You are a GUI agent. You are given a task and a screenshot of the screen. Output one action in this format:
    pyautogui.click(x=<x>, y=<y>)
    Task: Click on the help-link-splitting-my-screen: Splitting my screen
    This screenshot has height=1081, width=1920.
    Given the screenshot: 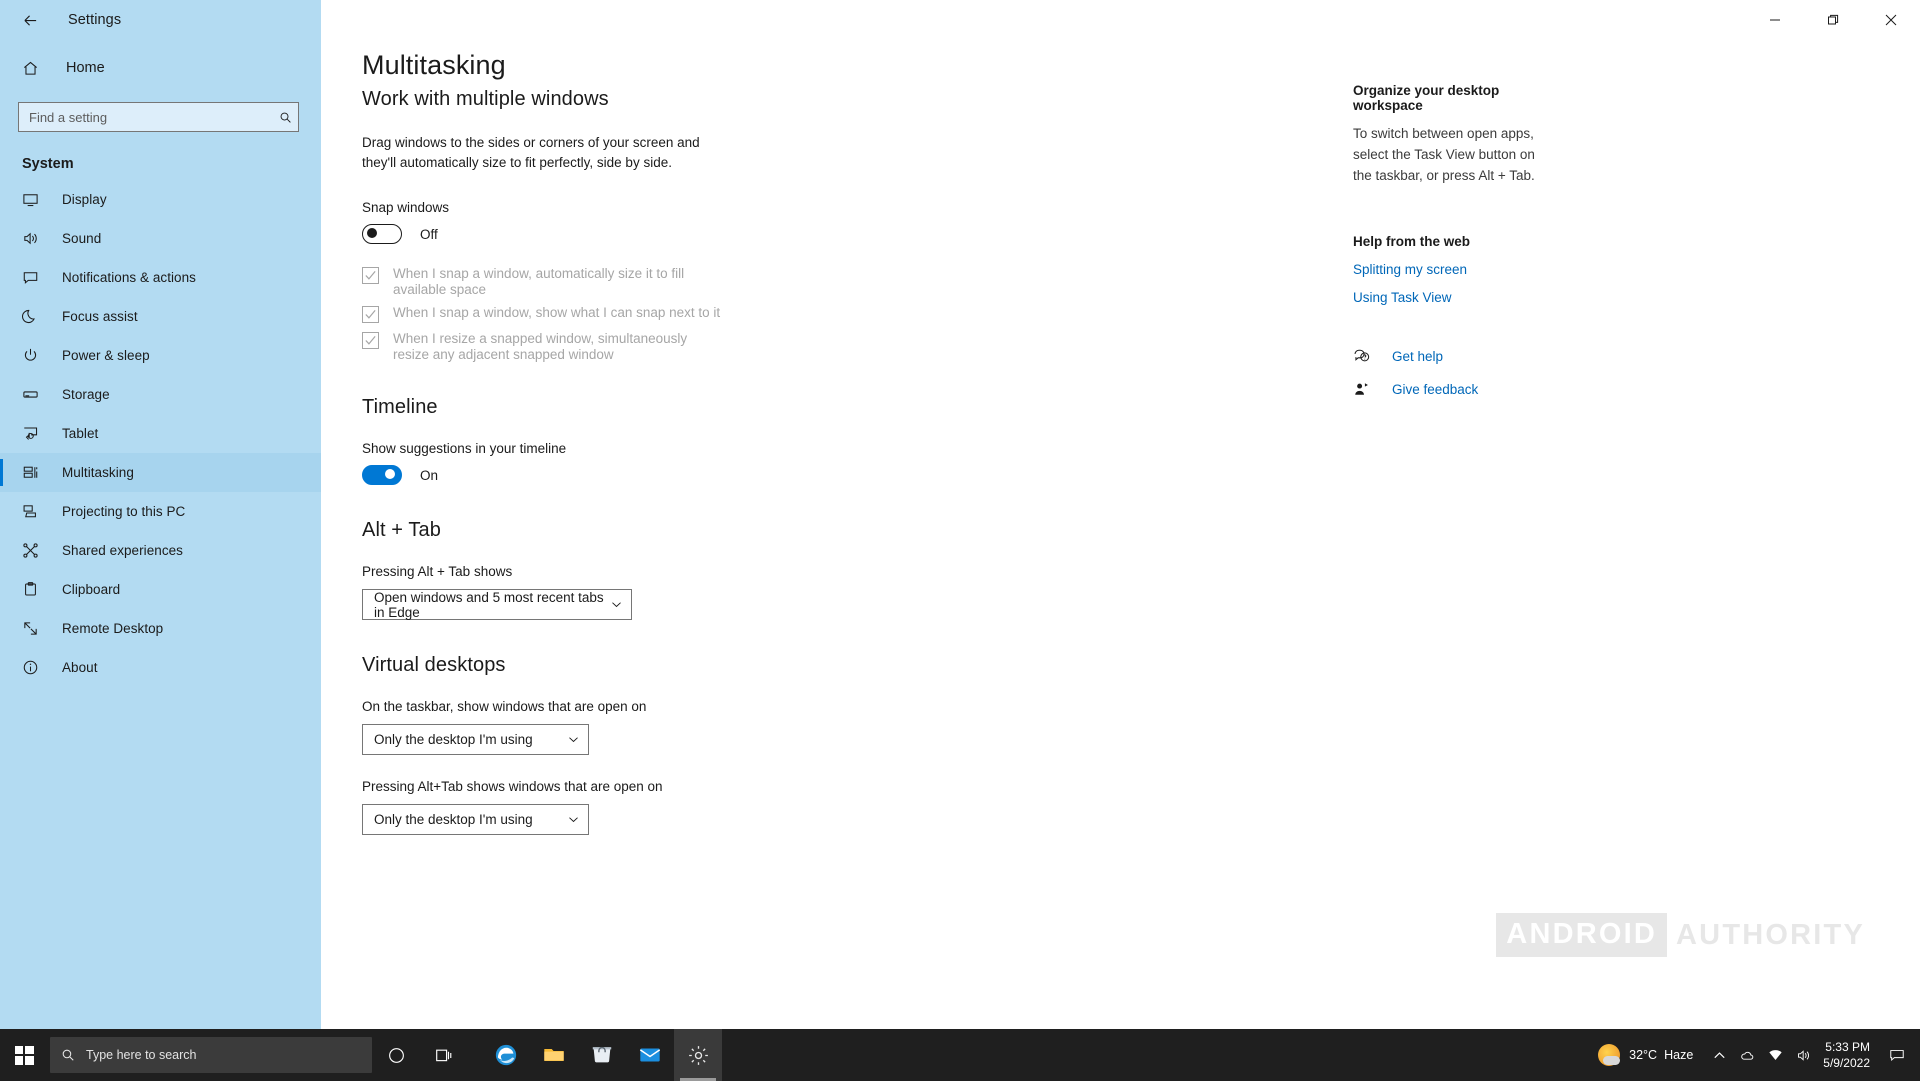 What is the action you would take?
    pyautogui.click(x=1453, y=269)
    